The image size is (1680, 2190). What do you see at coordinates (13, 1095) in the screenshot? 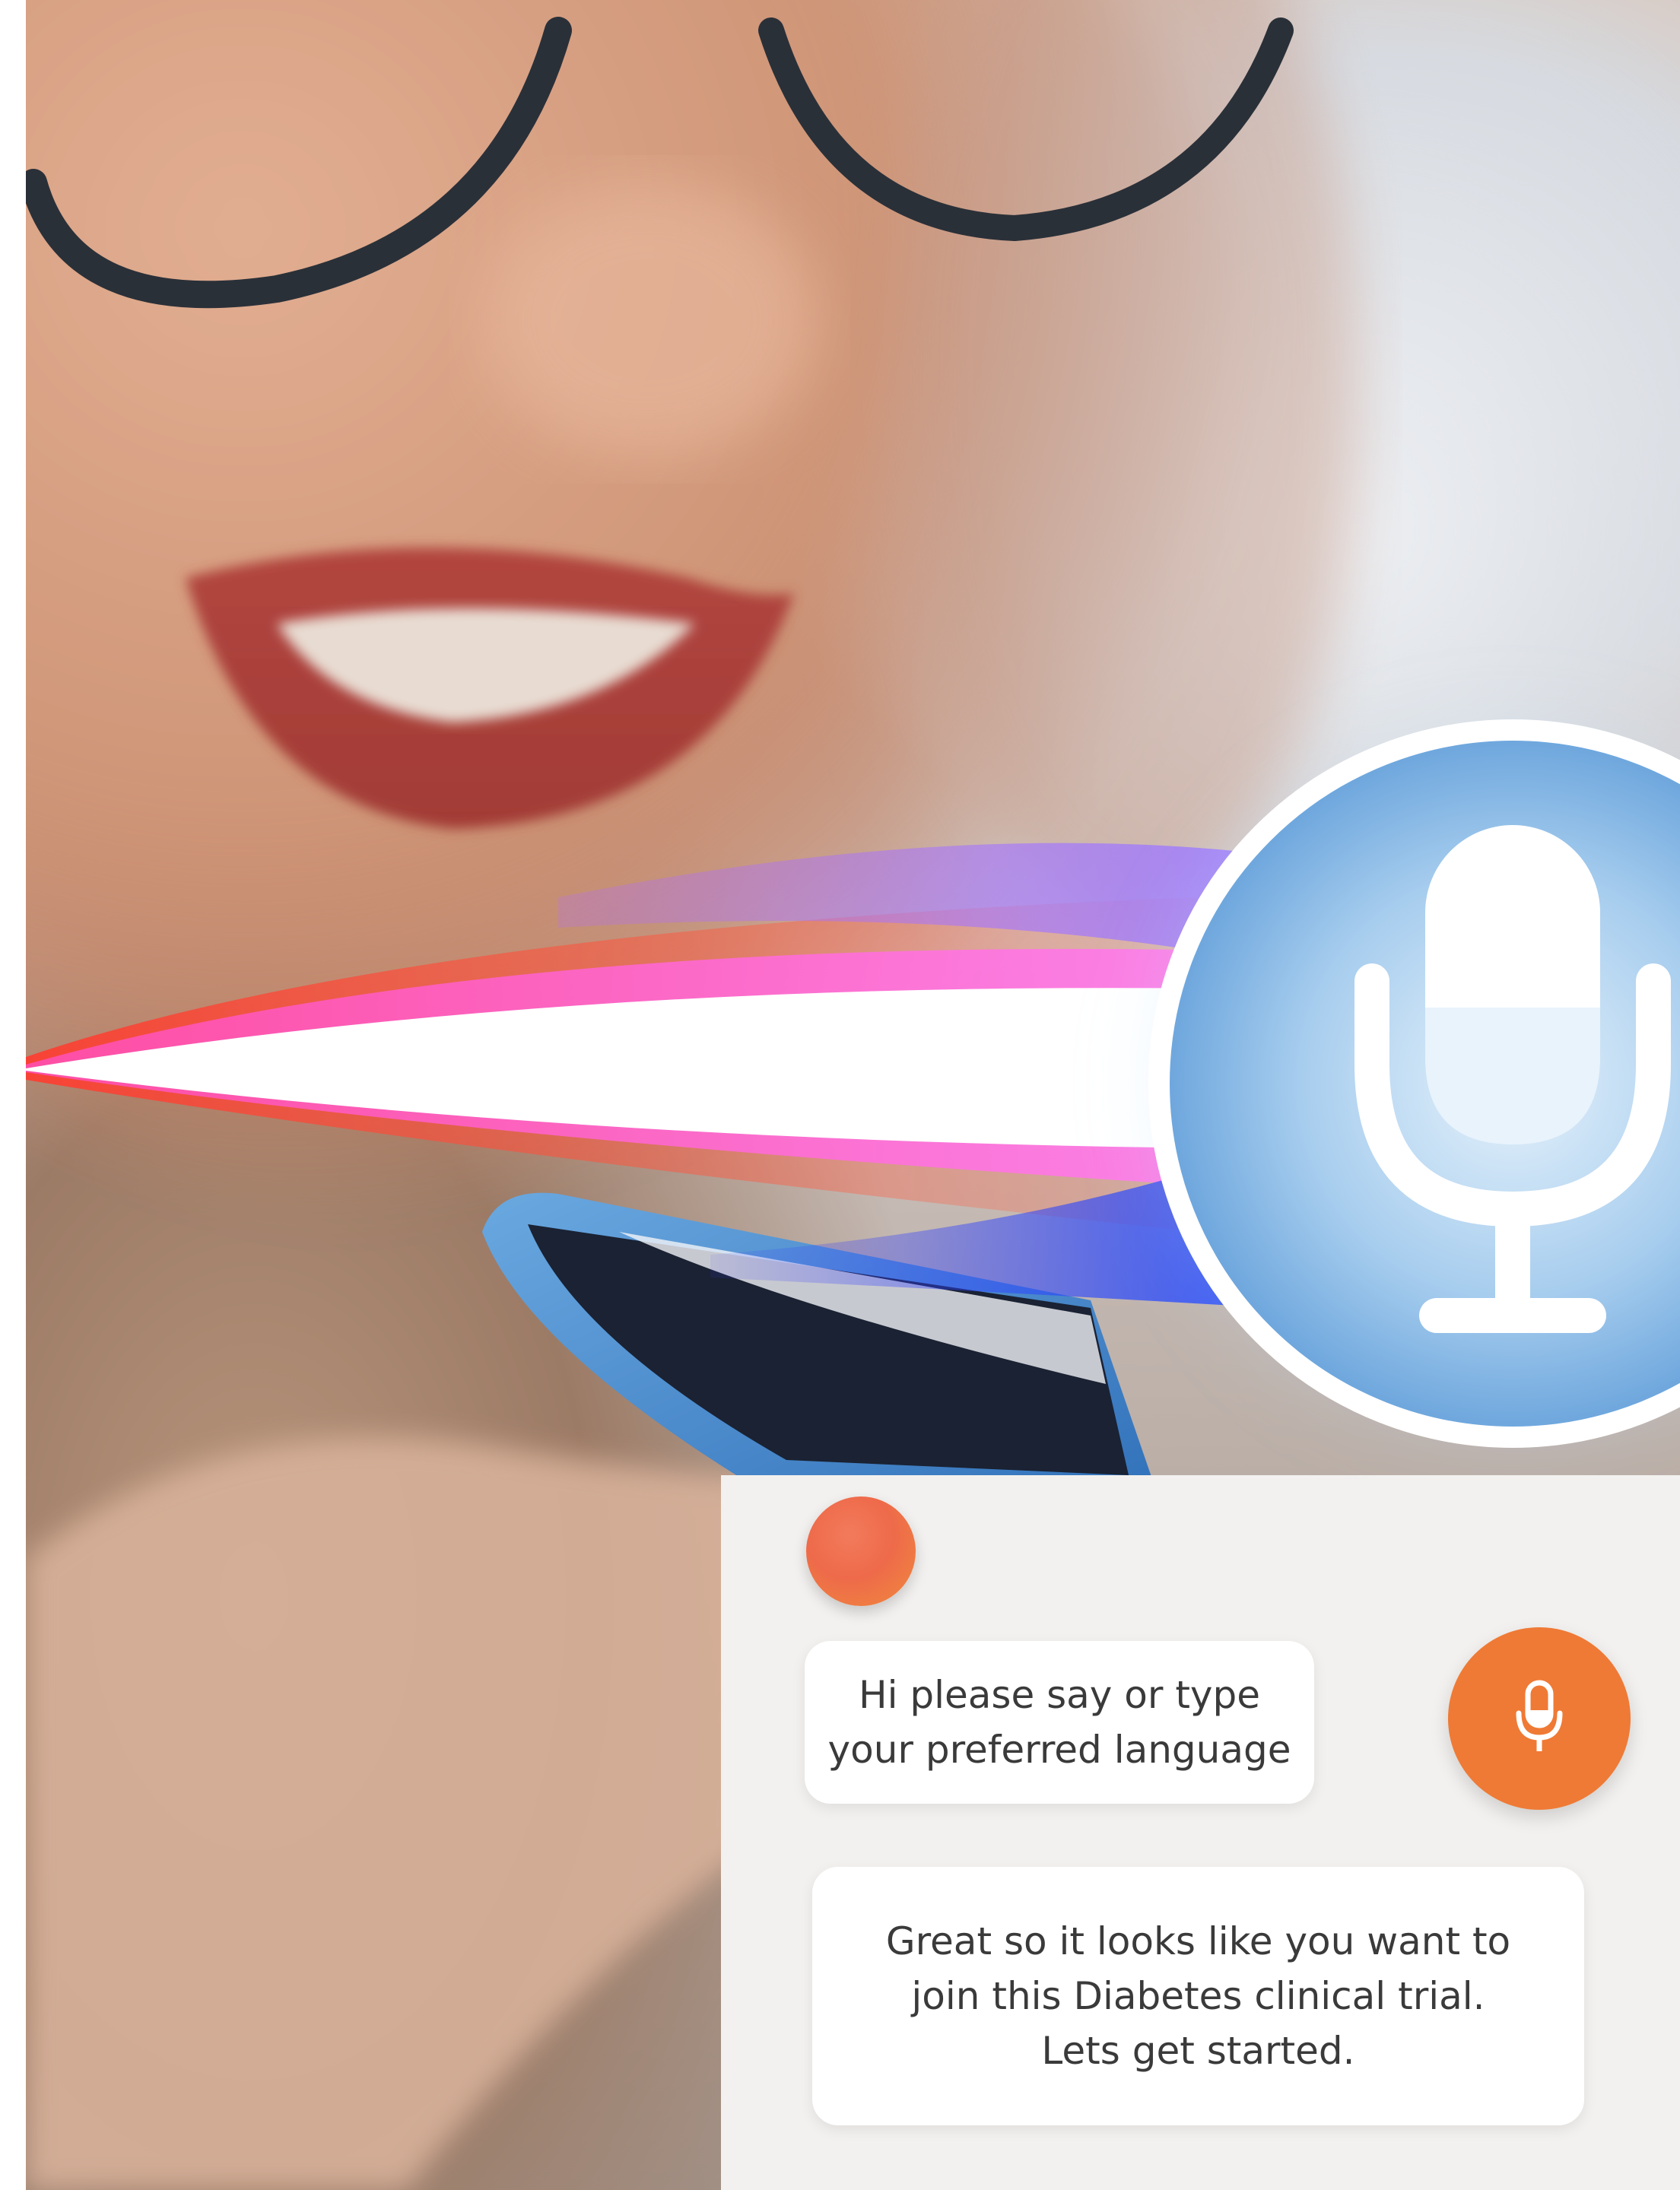
I see `left-margin` at bounding box center [13, 1095].